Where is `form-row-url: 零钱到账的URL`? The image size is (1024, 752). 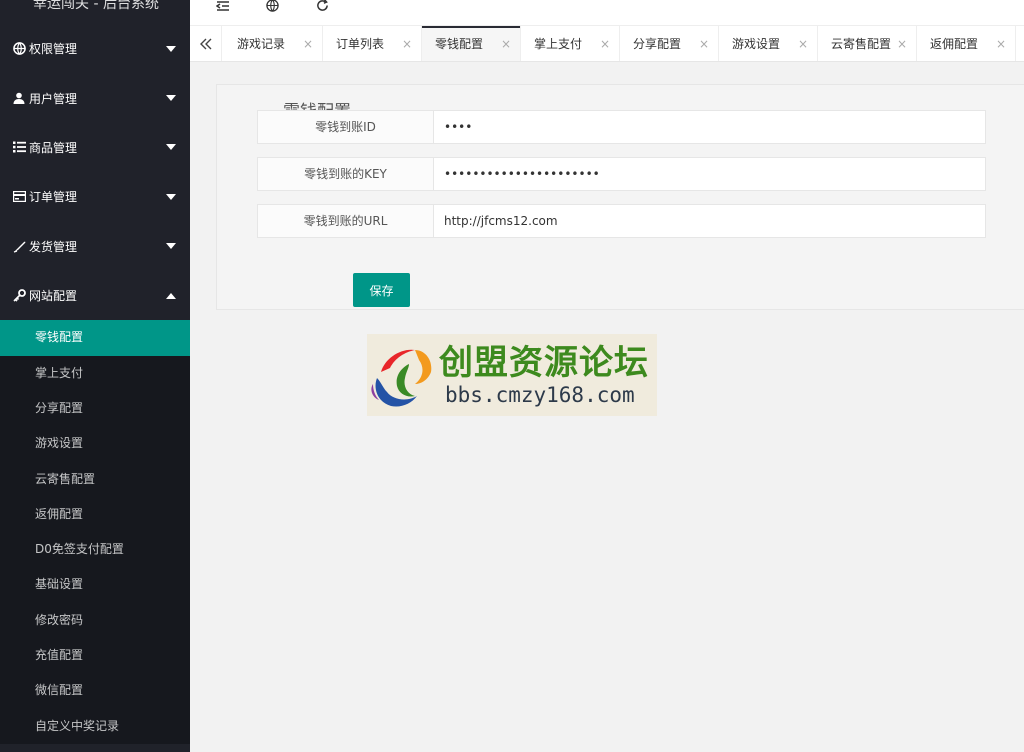 form-row-url: 零钱到账的URL is located at coordinates (621, 221).